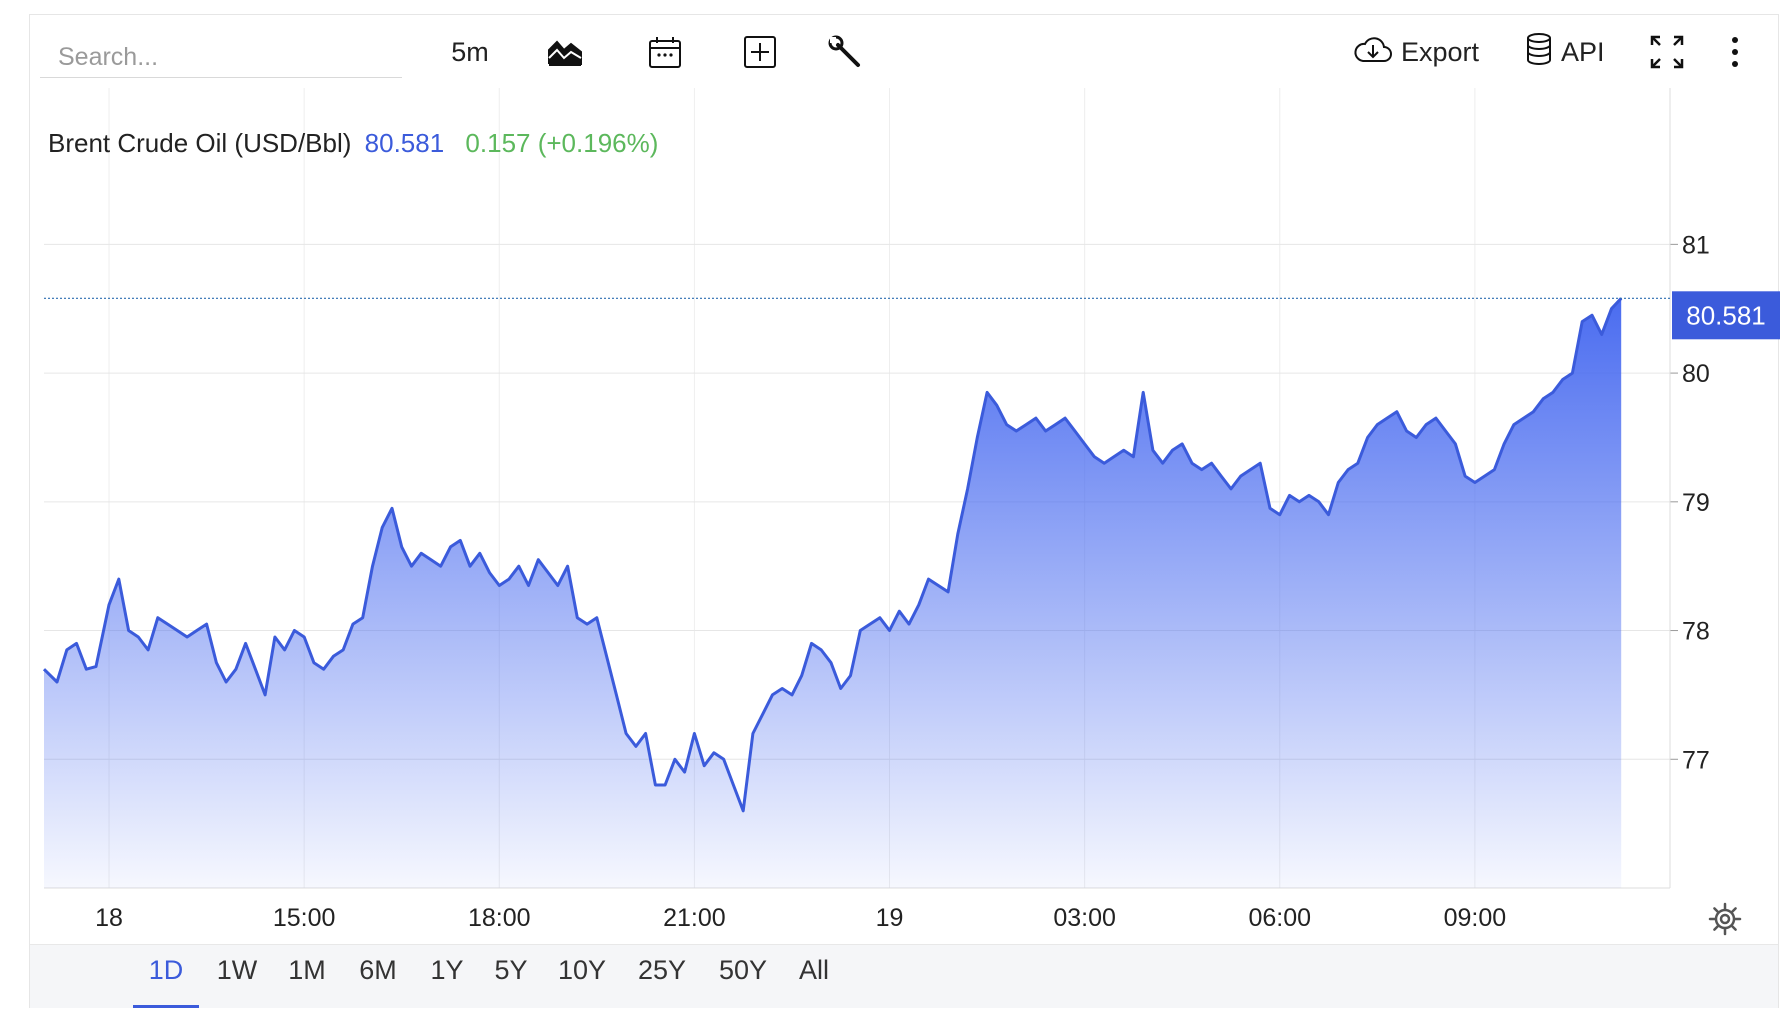  I want to click on y-tick-label: 81, so click(1696, 245).